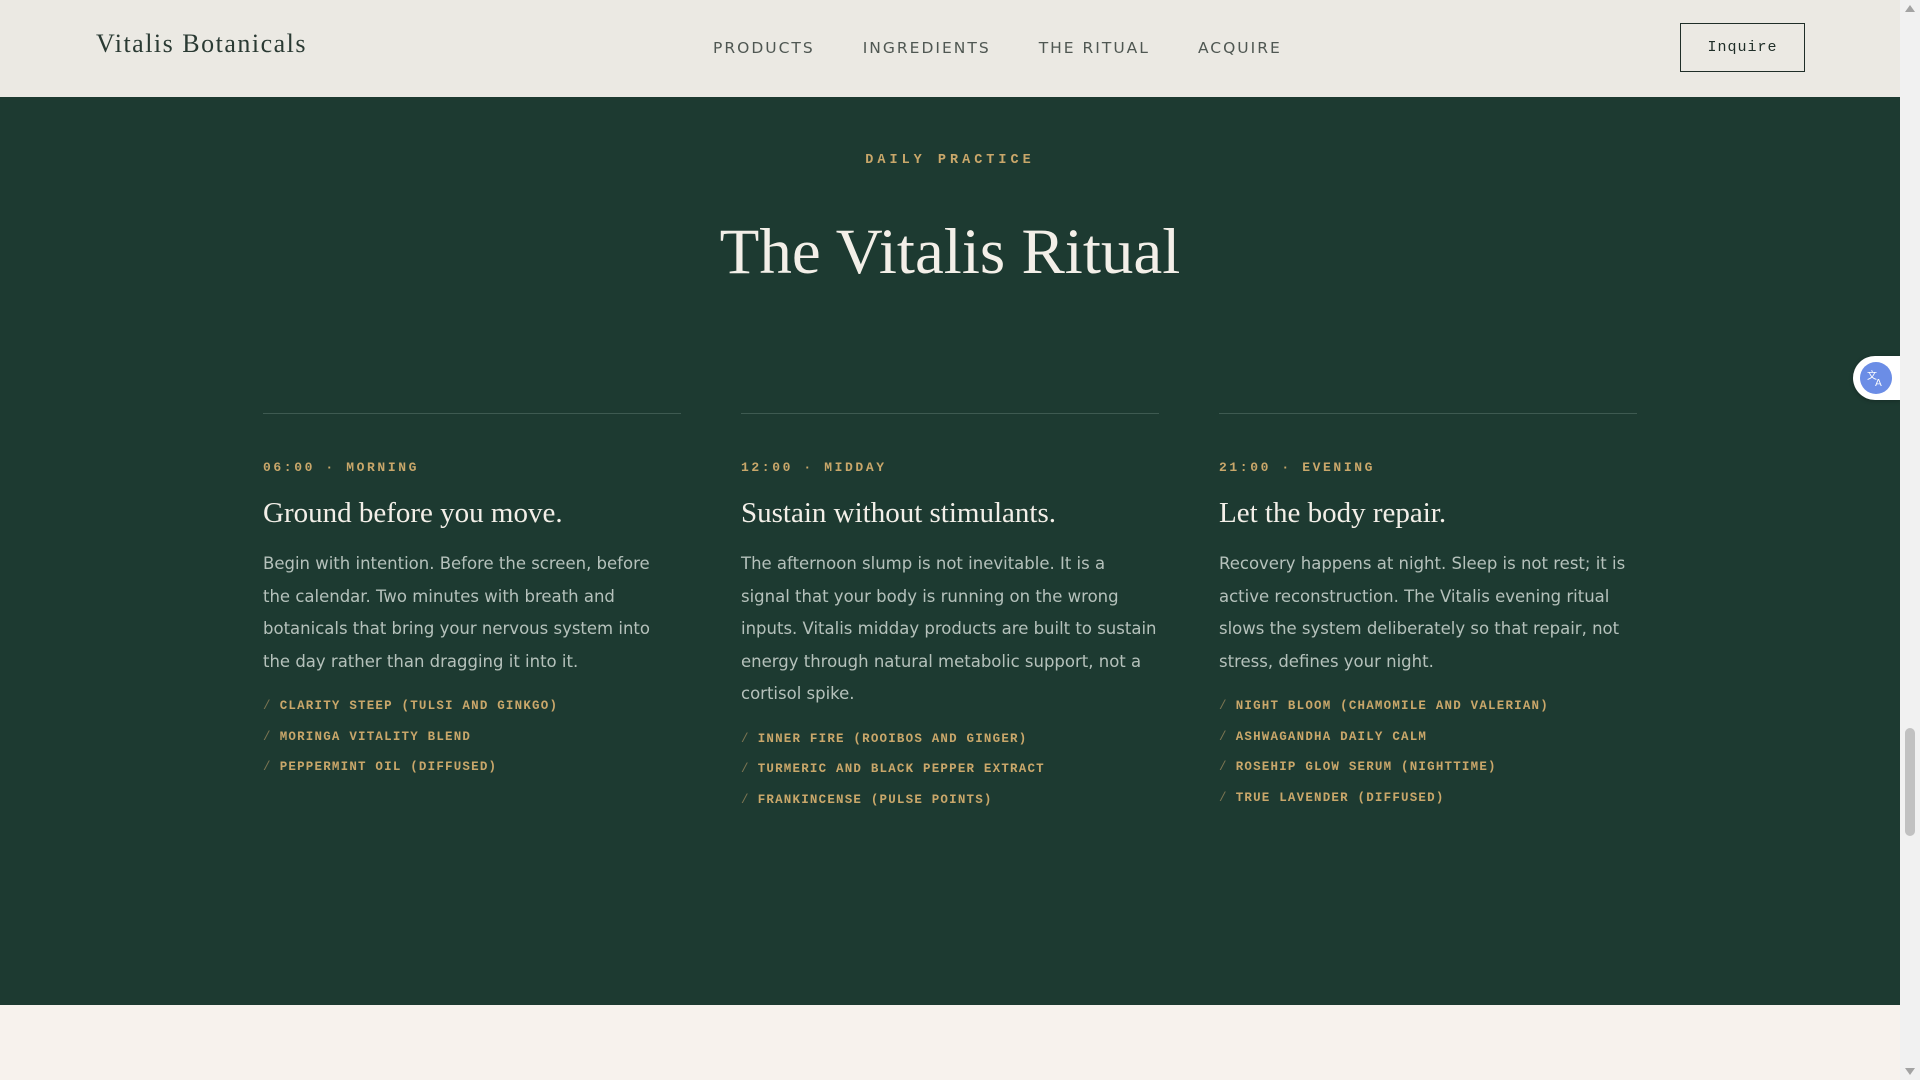  I want to click on nav-products: PRODUCTS, so click(764, 48).